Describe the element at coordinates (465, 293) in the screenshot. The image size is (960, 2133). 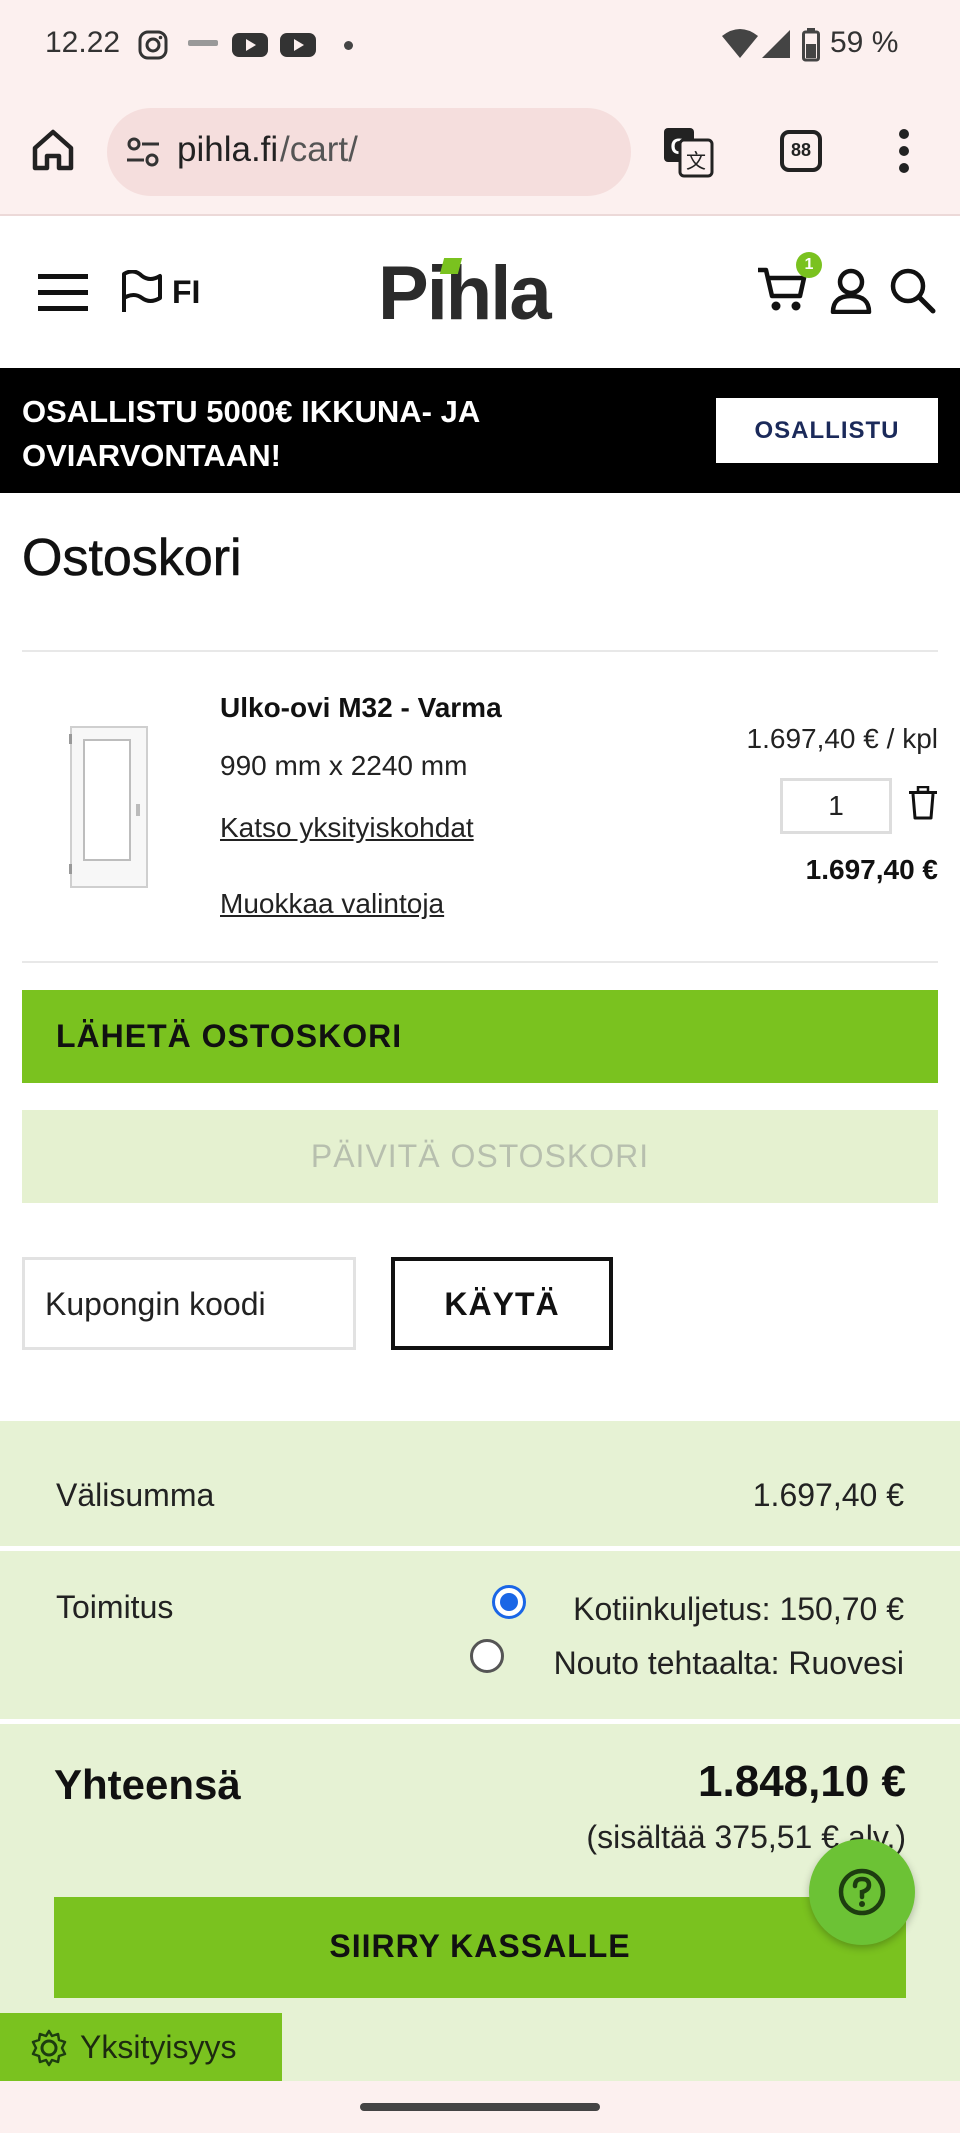
I see `logo-text: Pihla` at that location.